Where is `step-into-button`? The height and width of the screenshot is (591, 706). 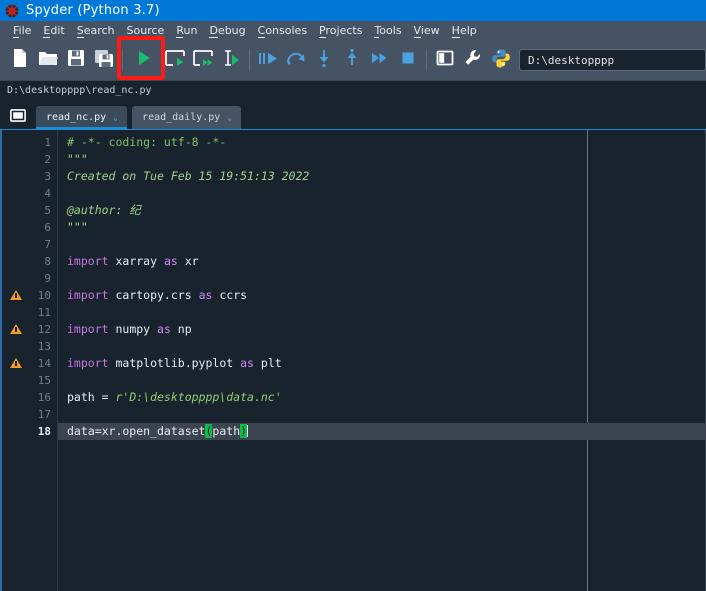
step-into-button is located at coordinates (324, 60).